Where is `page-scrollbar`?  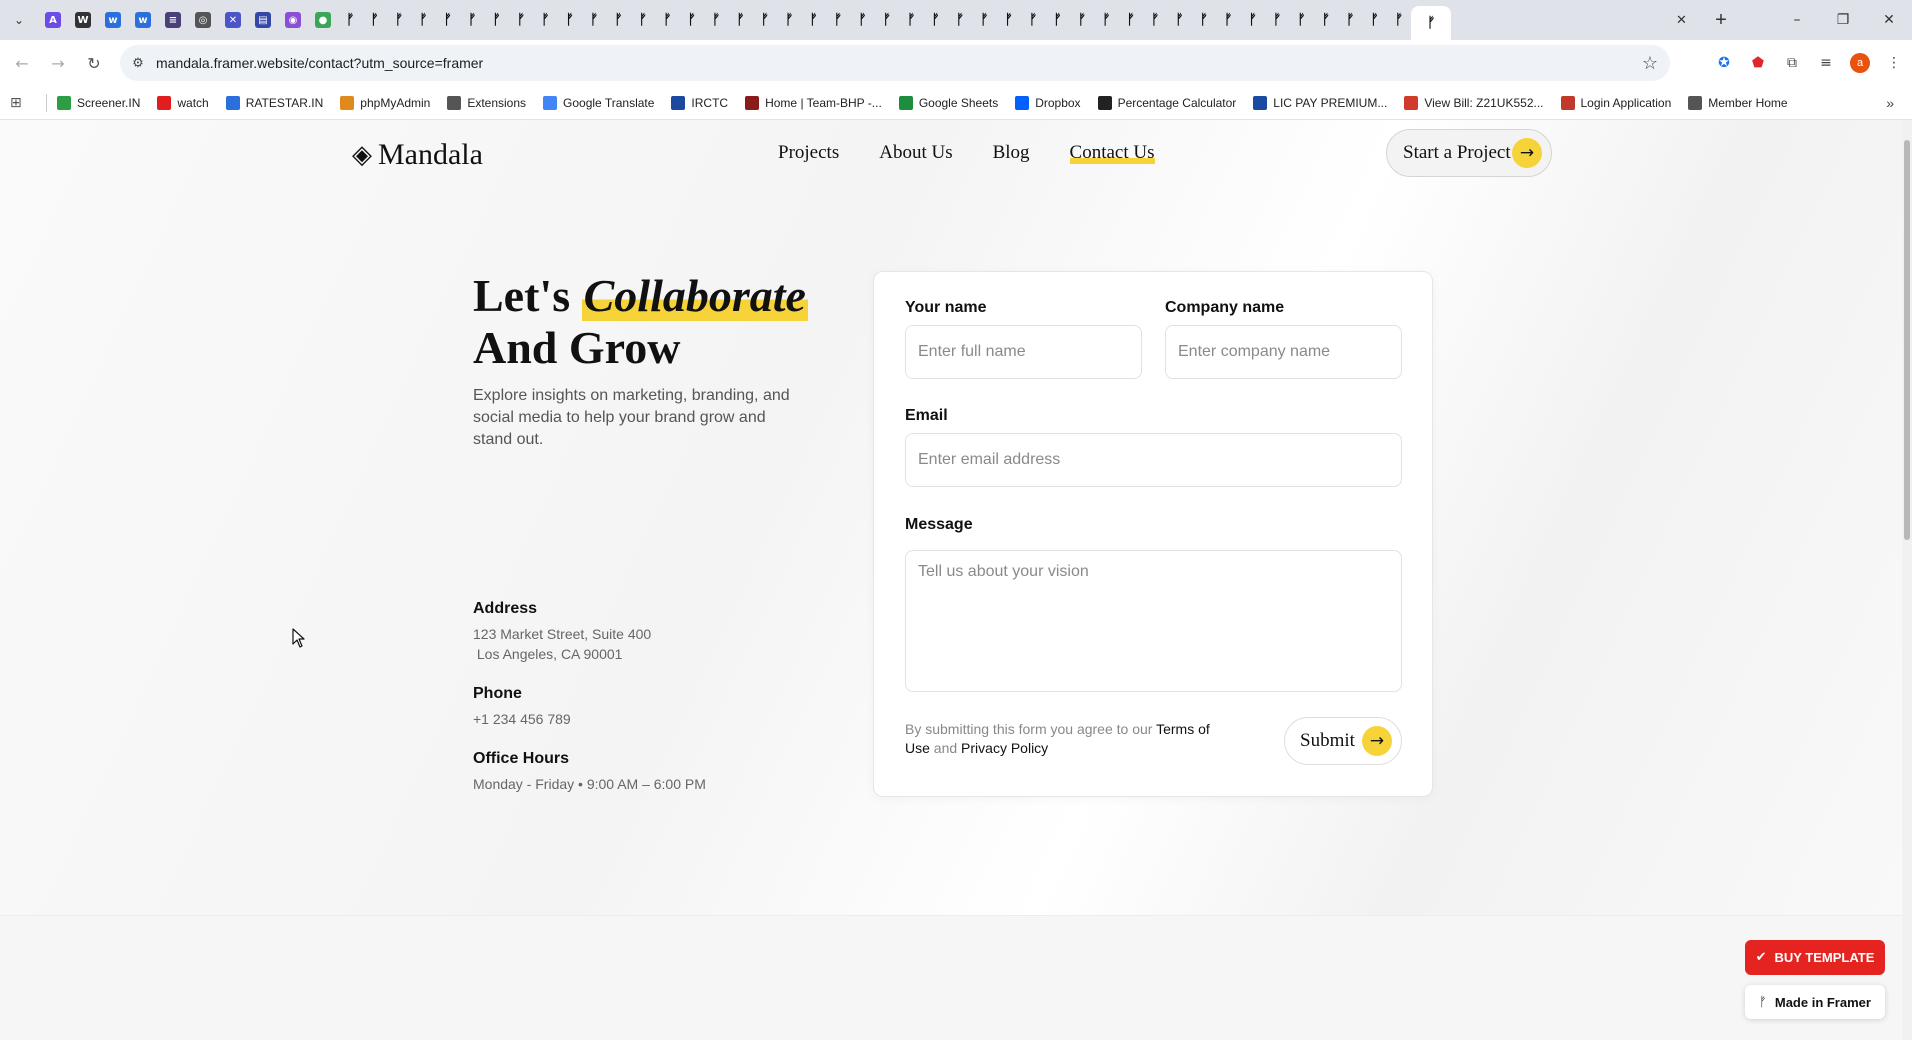 page-scrollbar is located at coordinates (1907, 580).